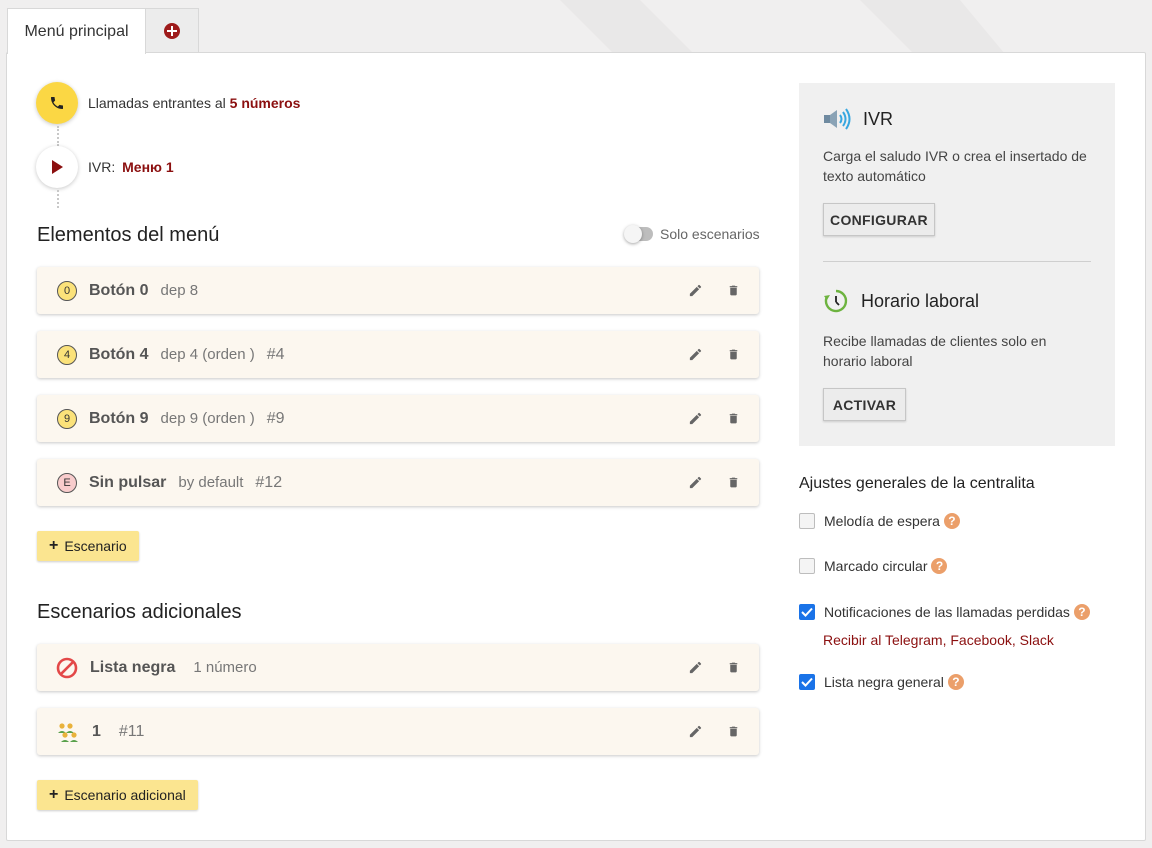 The image size is (1152, 848). I want to click on scenario-row: 1 #11, so click(398, 731).